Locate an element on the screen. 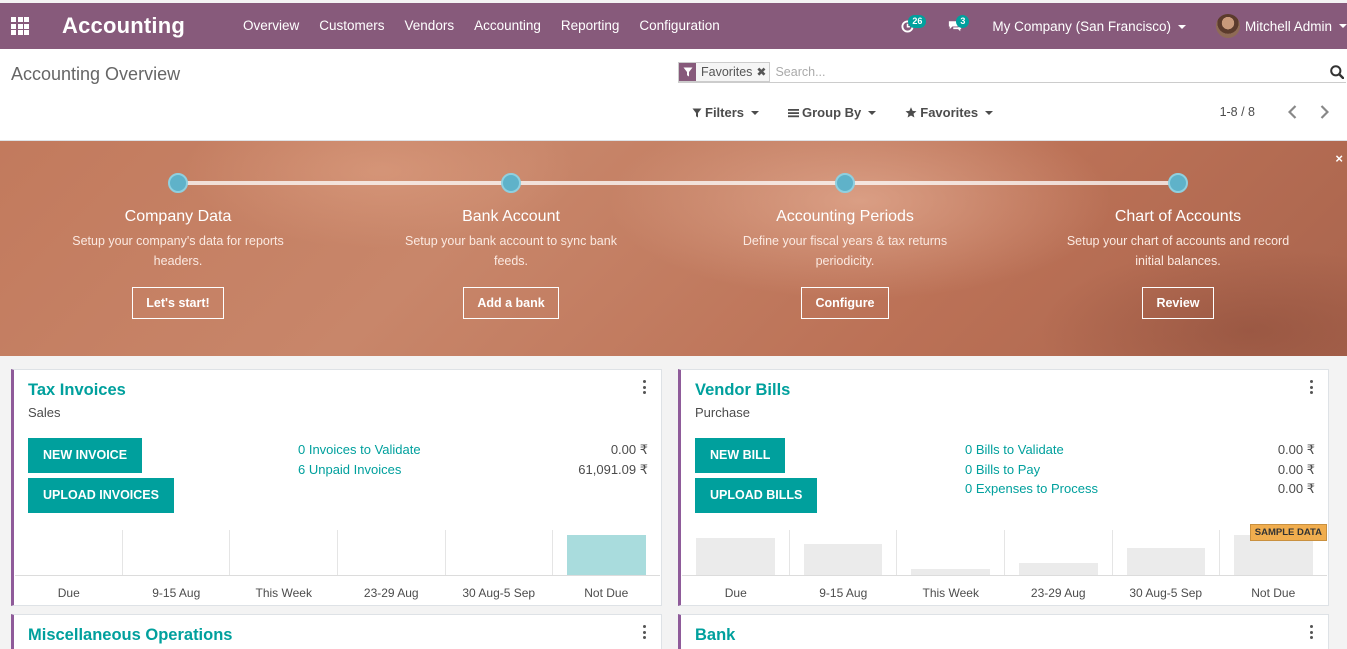 This screenshot has width=1347, height=649. review-button: Review is located at coordinates (1178, 303).